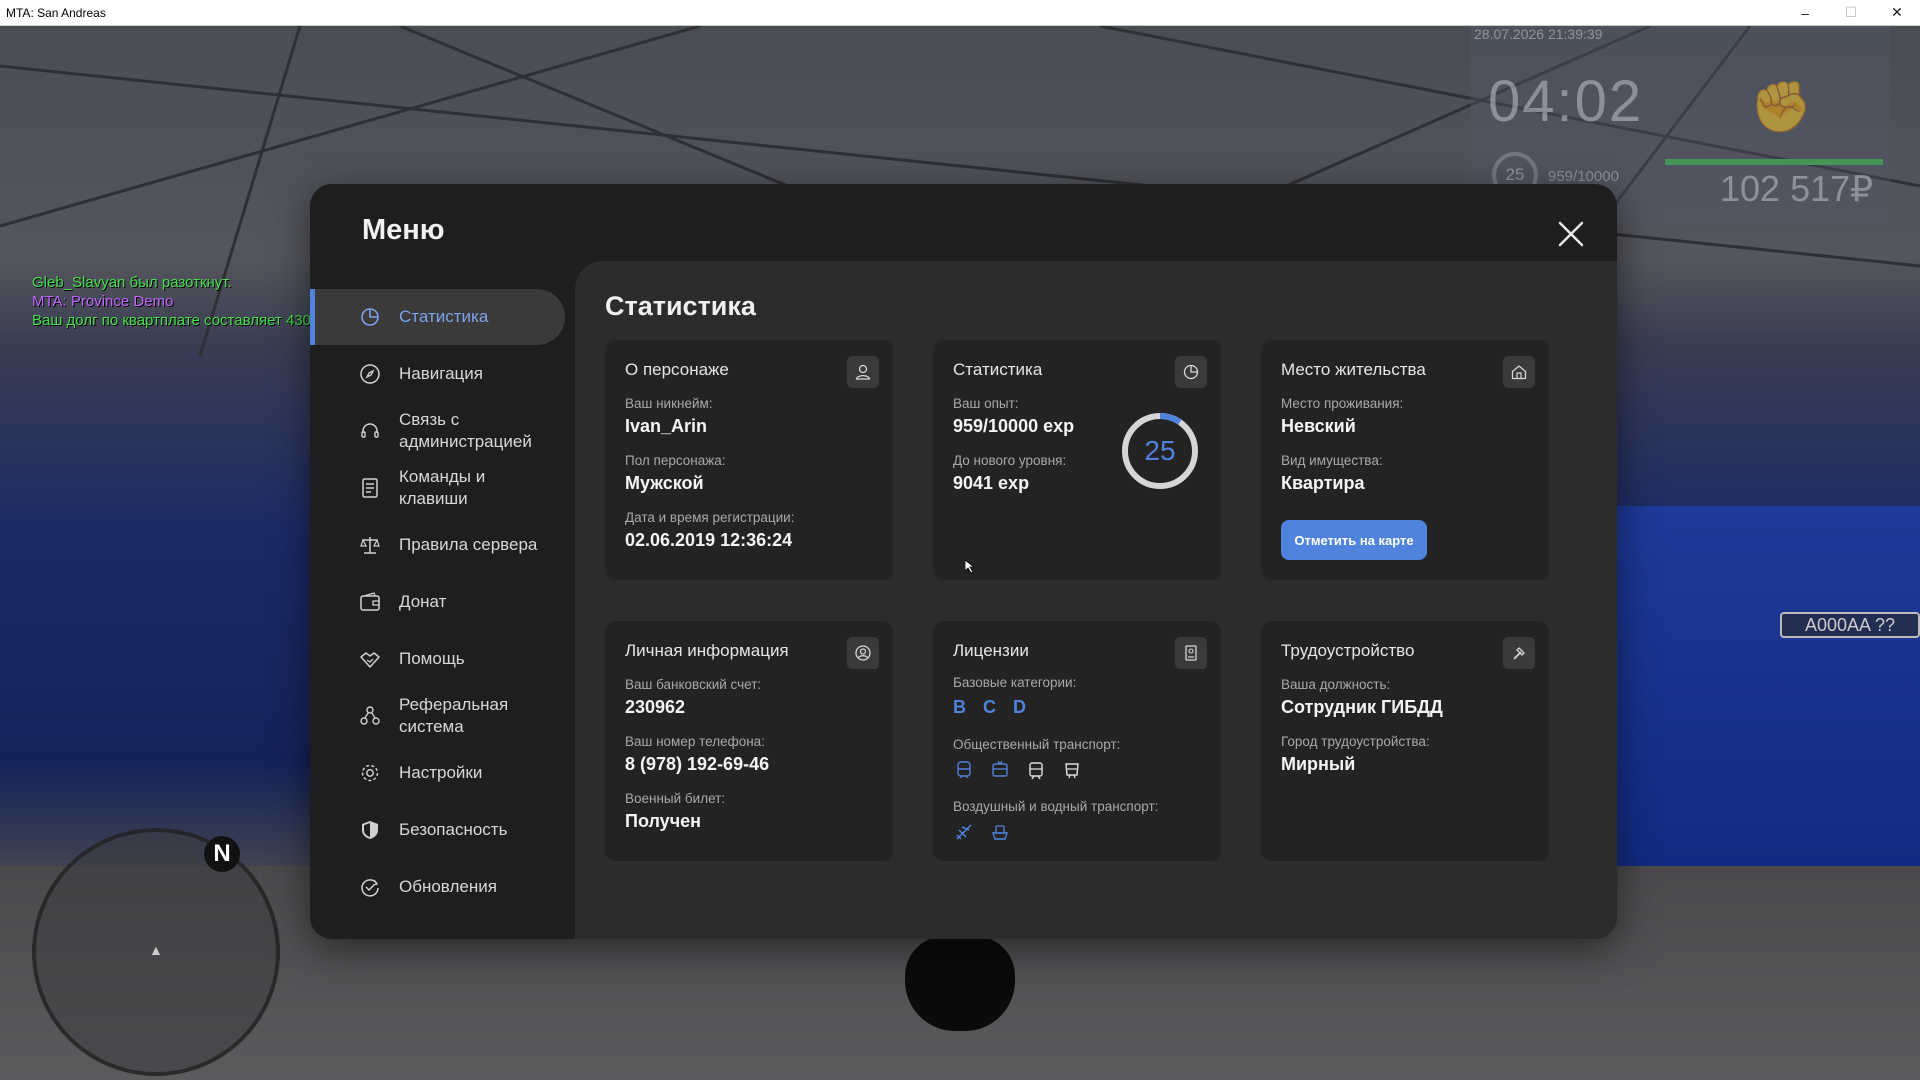  I want to click on sidebar-item-label: Связь с администрацией, so click(465, 430).